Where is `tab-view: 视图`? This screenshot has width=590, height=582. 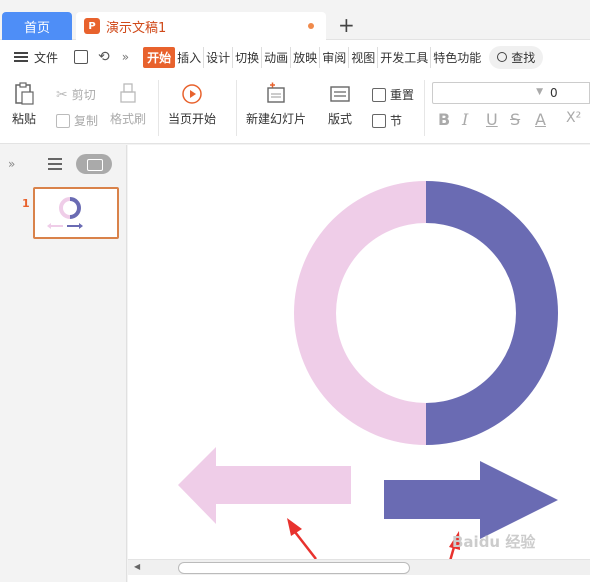
tab-view: 视图 is located at coordinates (364, 57).